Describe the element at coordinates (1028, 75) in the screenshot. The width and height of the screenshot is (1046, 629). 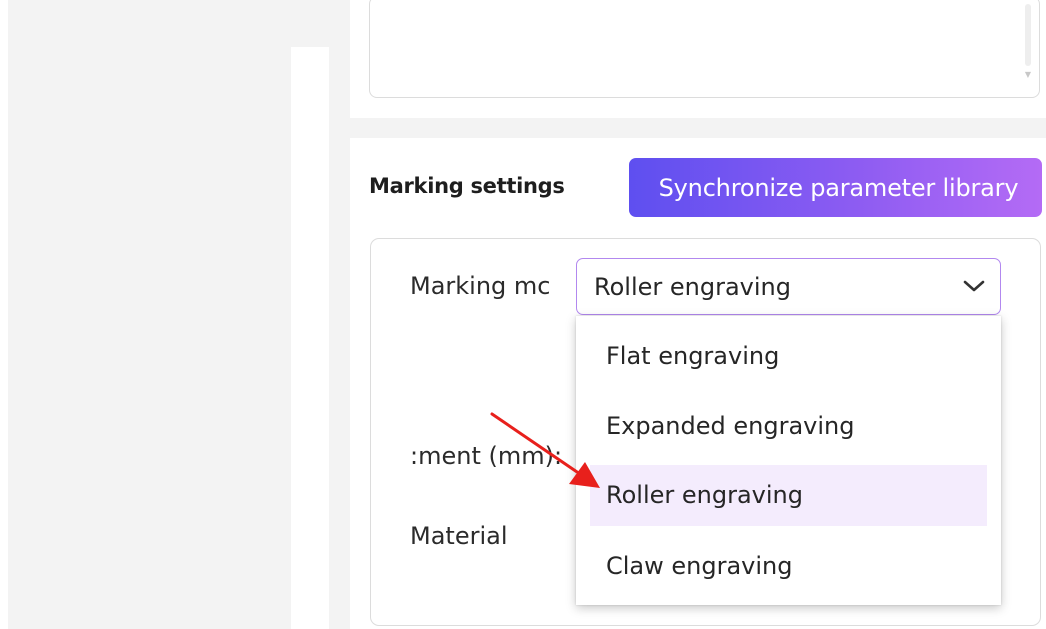
I see `scroll-down-arrow-icon: ▼` at that location.